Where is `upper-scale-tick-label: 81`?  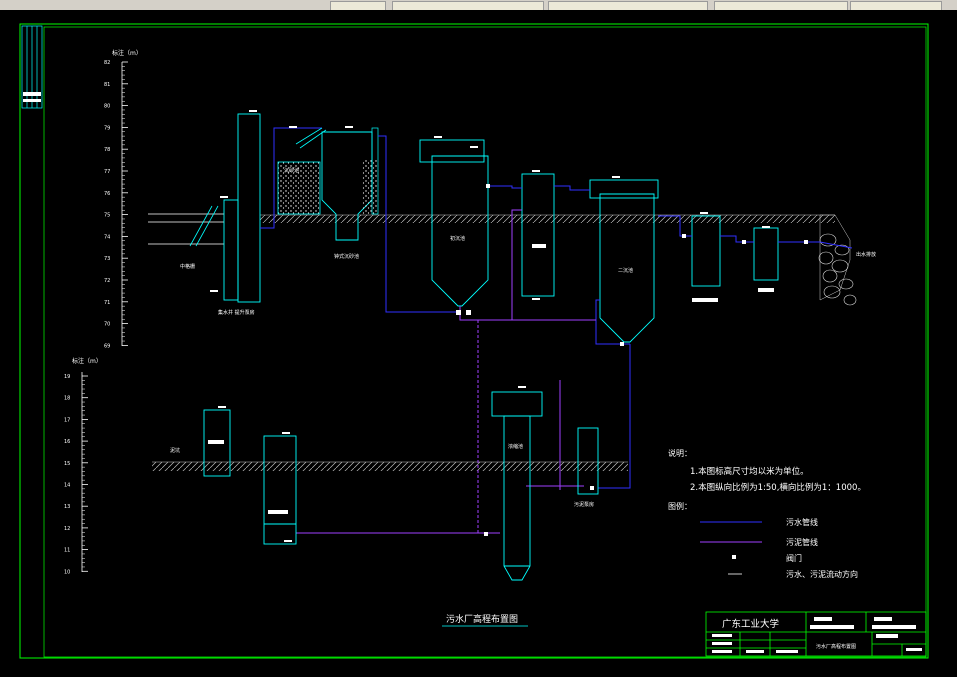
upper-scale-tick-label: 81 is located at coordinates (107, 85).